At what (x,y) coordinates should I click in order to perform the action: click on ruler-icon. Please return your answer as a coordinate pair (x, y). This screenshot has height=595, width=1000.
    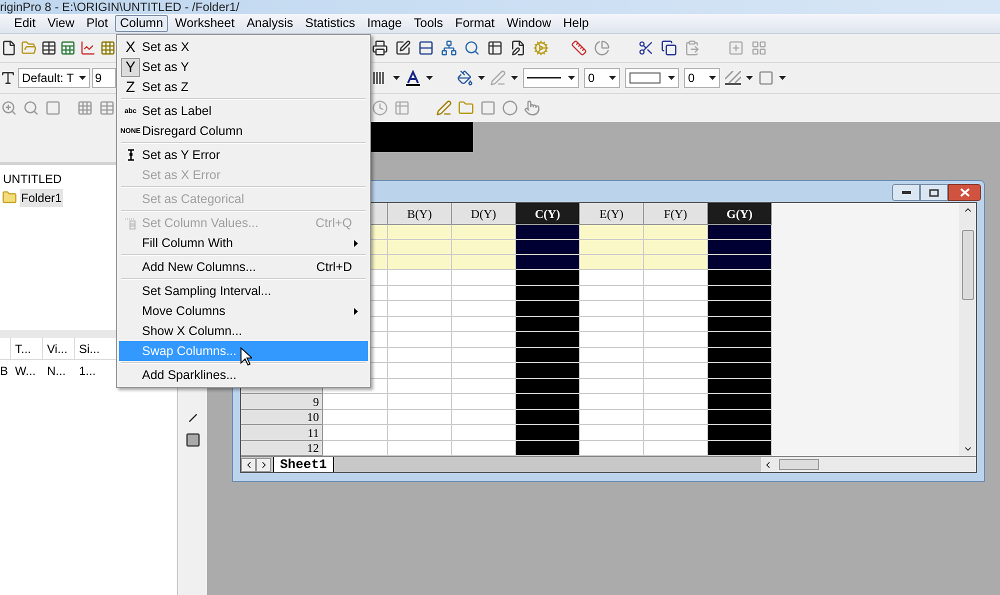
    Looking at the image, I should click on (579, 48).